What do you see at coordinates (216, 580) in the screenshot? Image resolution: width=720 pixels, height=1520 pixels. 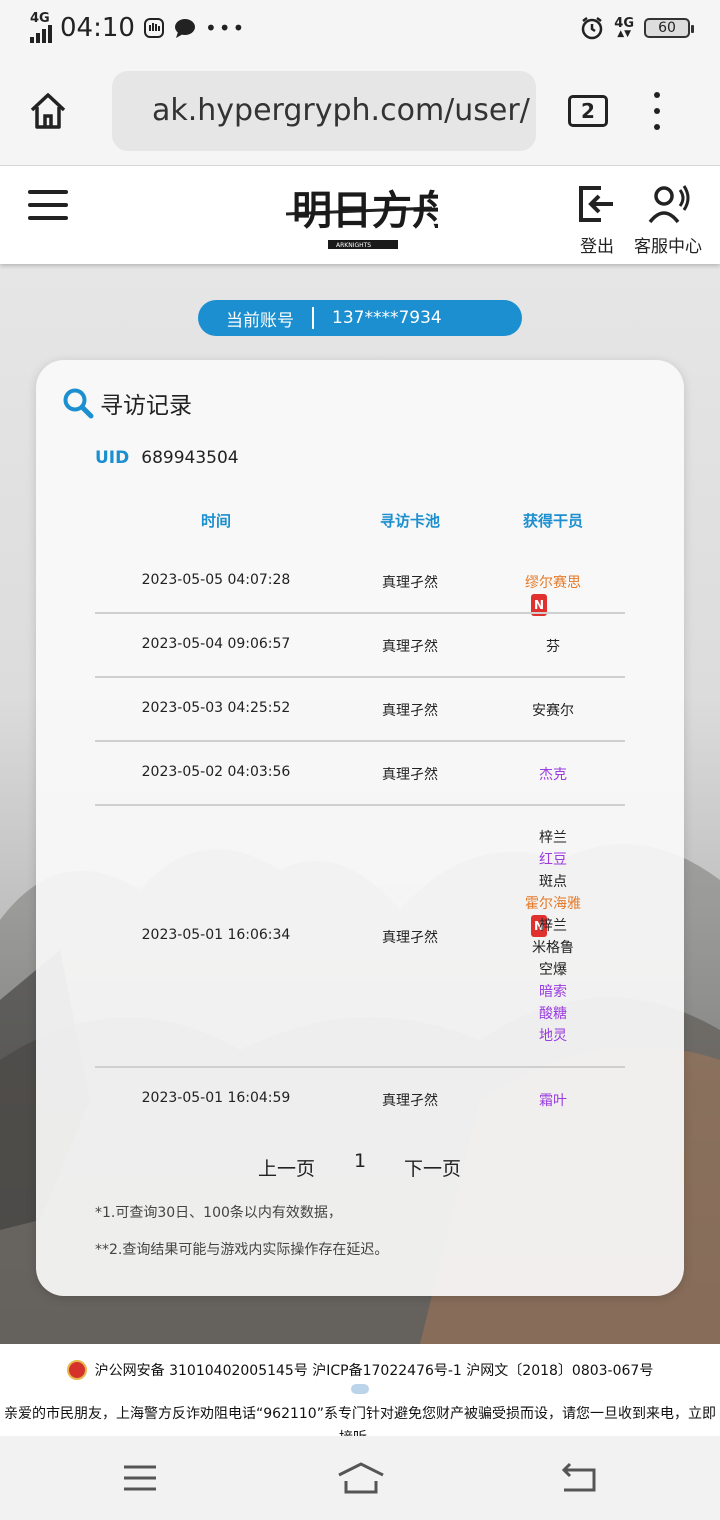 I see `row-time: 2023-05-05 04:07:28` at bounding box center [216, 580].